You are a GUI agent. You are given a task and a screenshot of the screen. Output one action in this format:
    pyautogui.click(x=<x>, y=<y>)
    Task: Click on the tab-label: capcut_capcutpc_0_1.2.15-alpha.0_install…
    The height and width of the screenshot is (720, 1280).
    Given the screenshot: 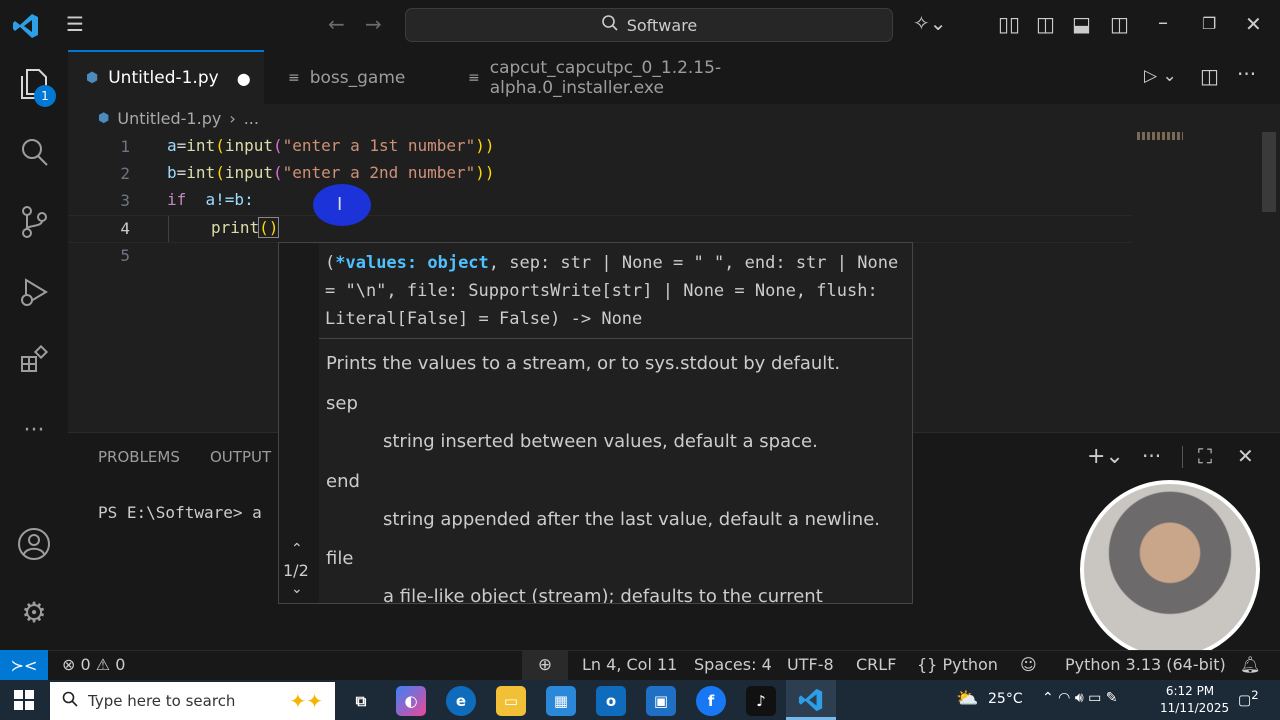 What is the action you would take?
    pyautogui.click(x=605, y=78)
    